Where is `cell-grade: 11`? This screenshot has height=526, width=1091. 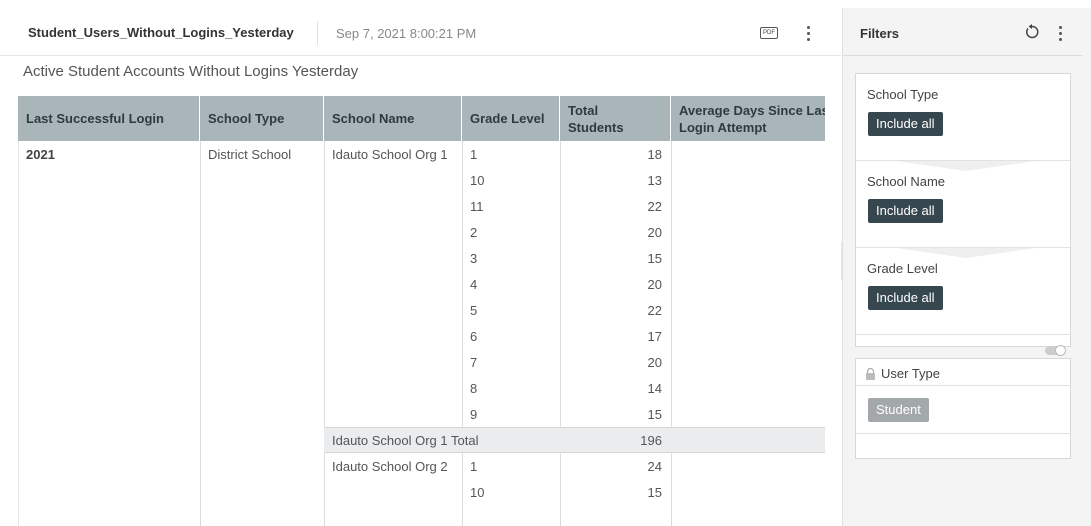 cell-grade: 11 is located at coordinates (477, 206).